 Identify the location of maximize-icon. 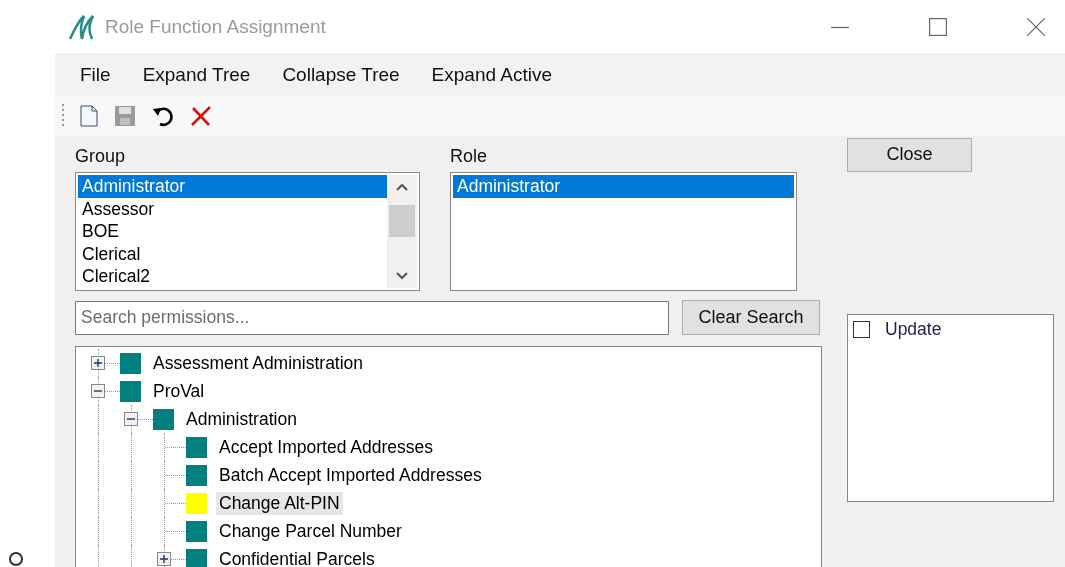
(938, 26).